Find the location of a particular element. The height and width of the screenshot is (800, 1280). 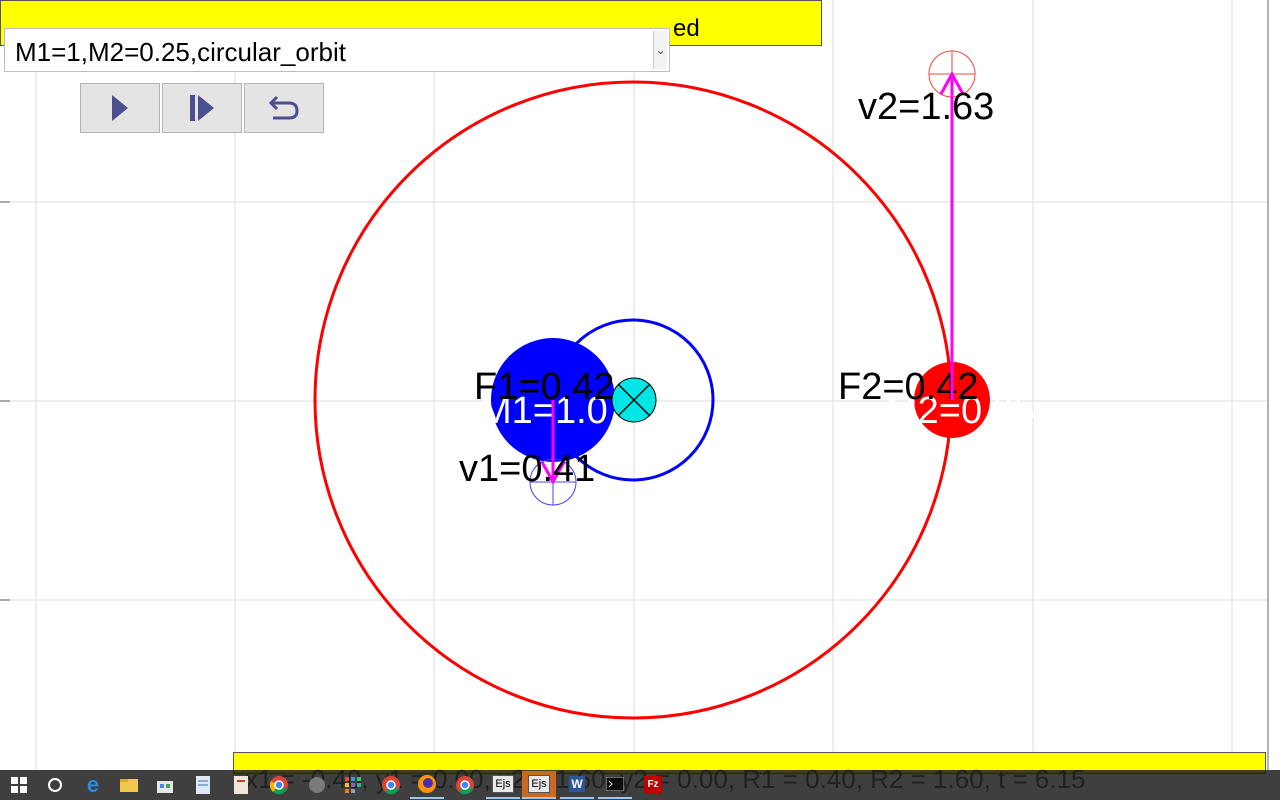

store-icon is located at coordinates (165, 787).